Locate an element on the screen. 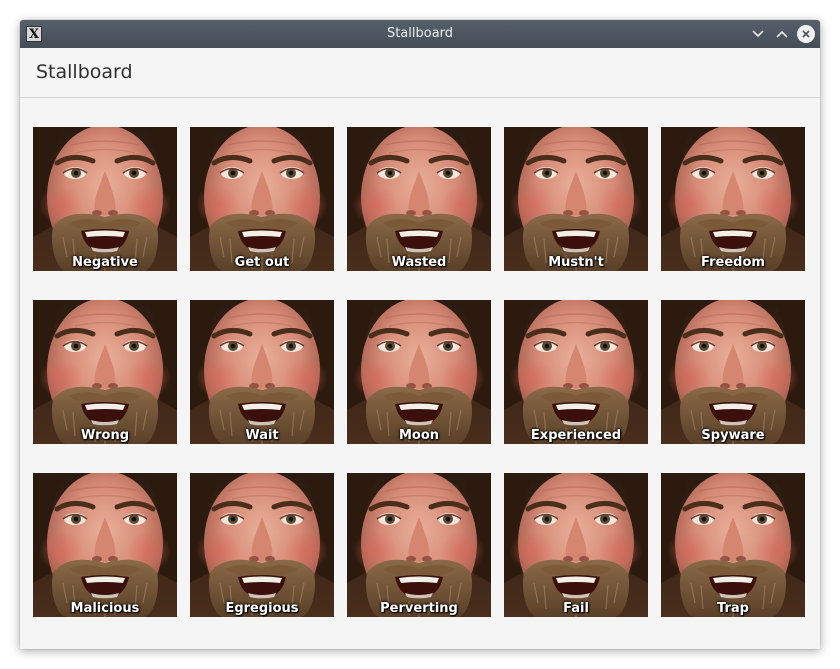  tile-label: Get out is located at coordinates (262, 262).